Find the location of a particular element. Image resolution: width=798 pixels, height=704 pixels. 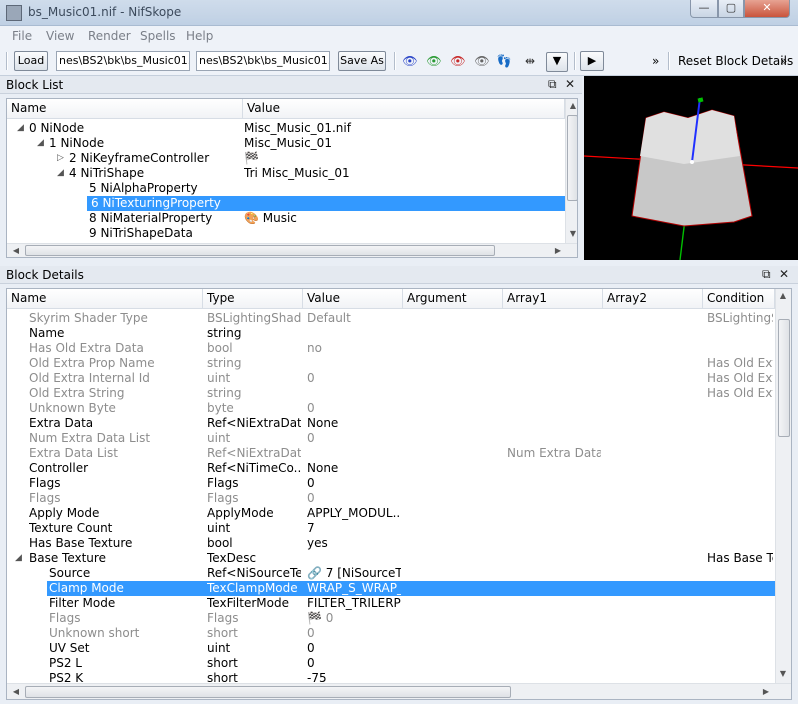

column-header-array2: Array2 is located at coordinates (653, 299).